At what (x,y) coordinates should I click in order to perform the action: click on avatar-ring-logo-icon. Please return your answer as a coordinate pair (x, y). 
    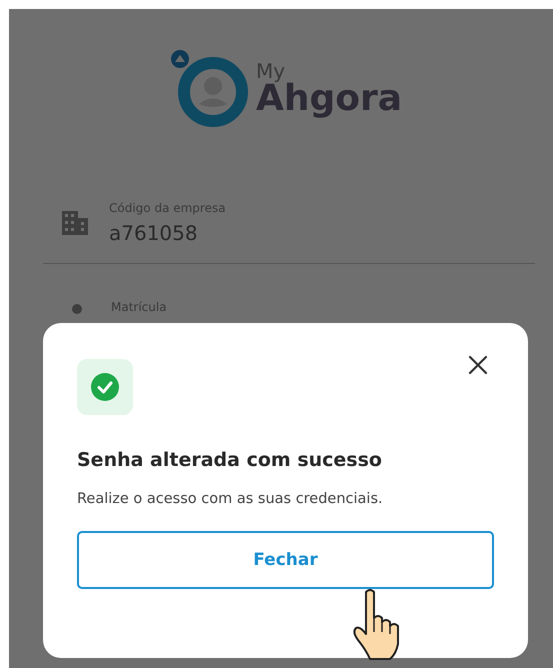
    Looking at the image, I should click on (210, 89).